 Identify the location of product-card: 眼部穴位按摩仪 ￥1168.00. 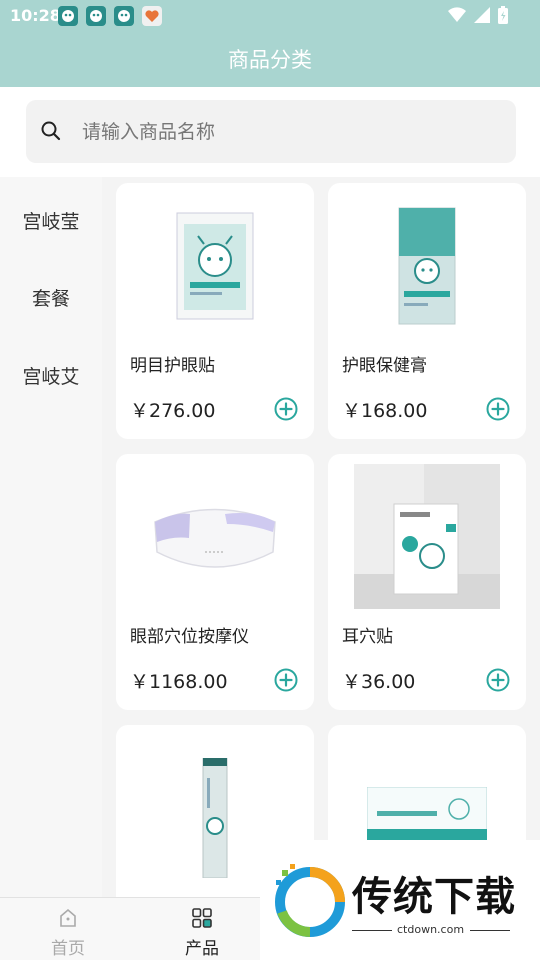
(215, 582).